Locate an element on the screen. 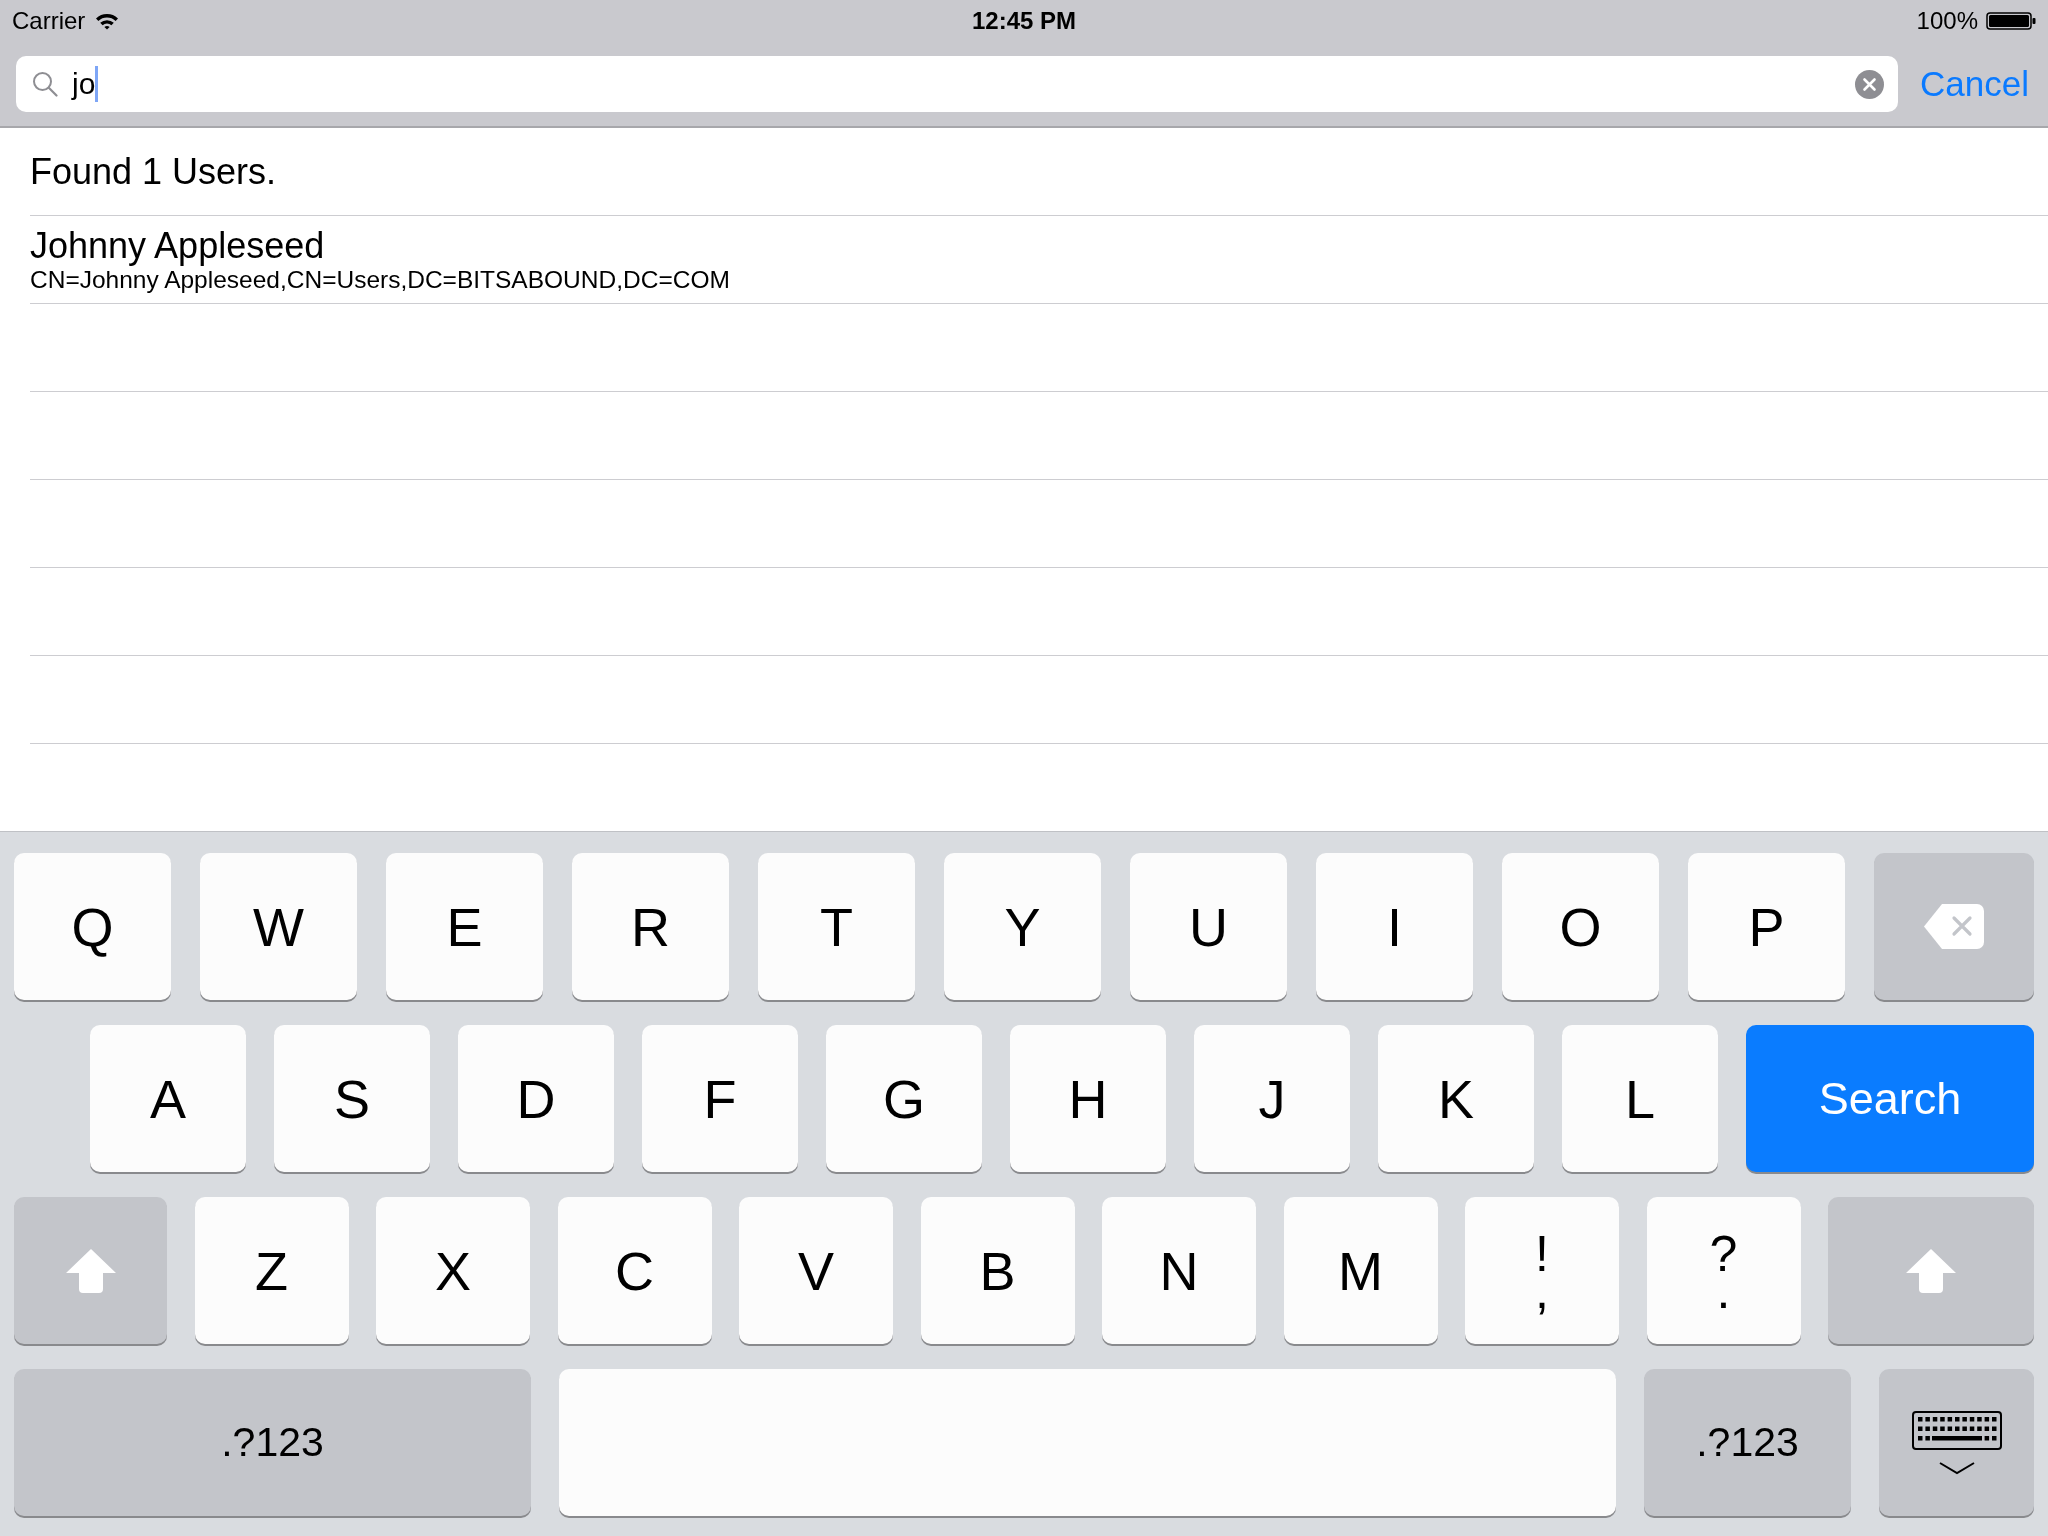 This screenshot has width=2048, height=1536. user-name: Johnny Appleseed is located at coordinates (177, 245).